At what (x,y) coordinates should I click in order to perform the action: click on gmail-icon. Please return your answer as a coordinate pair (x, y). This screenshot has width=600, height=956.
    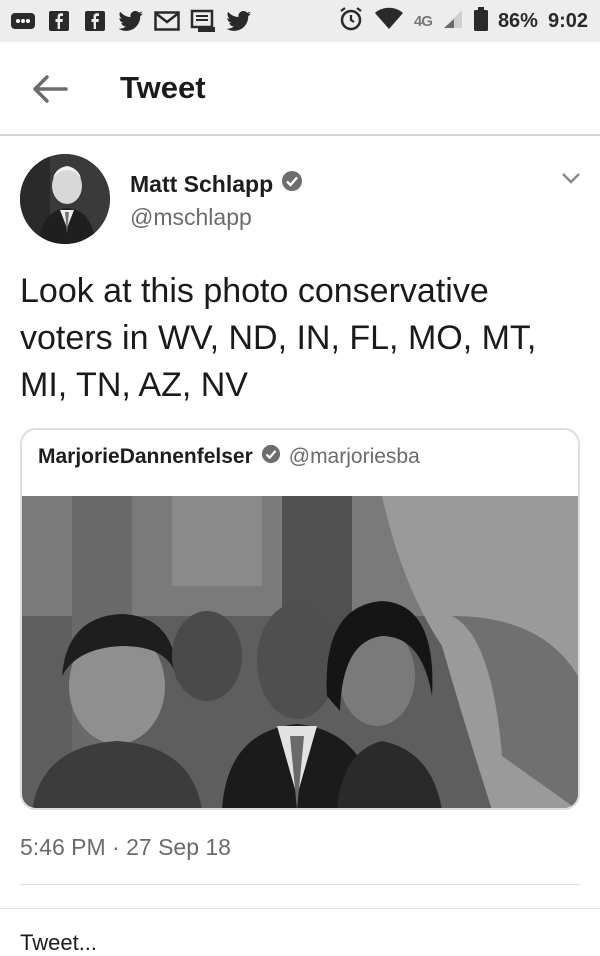
    Looking at the image, I should click on (167, 21).